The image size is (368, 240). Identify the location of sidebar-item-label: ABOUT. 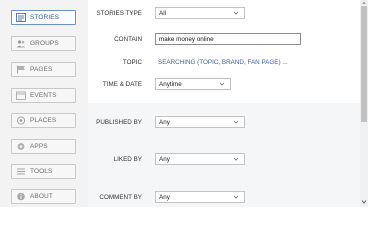
(41, 196).